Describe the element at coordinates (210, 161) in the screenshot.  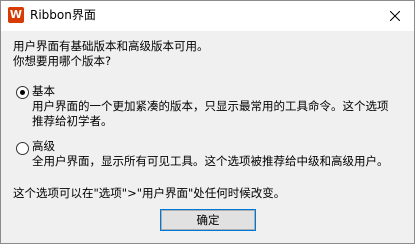
I see `advanced-option-description: 全用户界面，显示所有可见工具。这个选项被推荐给中级和高级用户。` at that location.